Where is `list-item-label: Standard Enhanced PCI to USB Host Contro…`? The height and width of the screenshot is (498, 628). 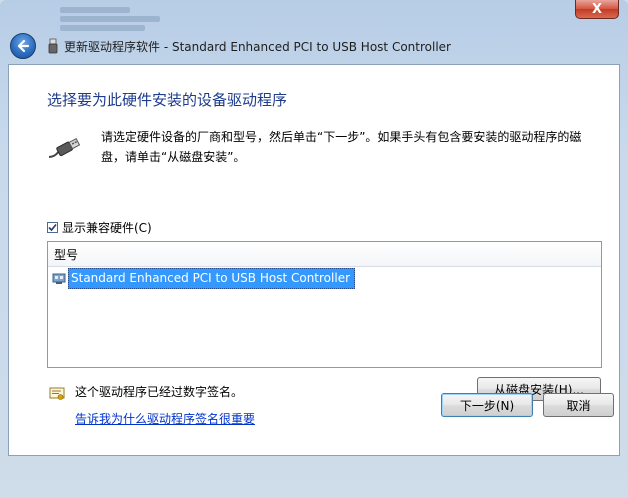
list-item-label: Standard Enhanced PCI to USB Host Contro… is located at coordinates (212, 278).